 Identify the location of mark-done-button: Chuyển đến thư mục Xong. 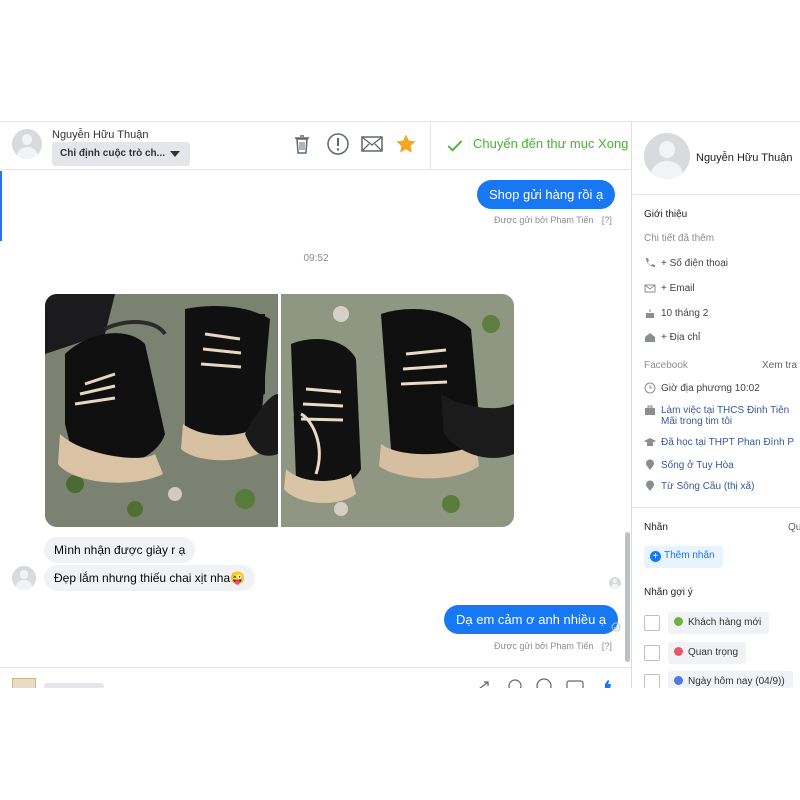
(529, 146).